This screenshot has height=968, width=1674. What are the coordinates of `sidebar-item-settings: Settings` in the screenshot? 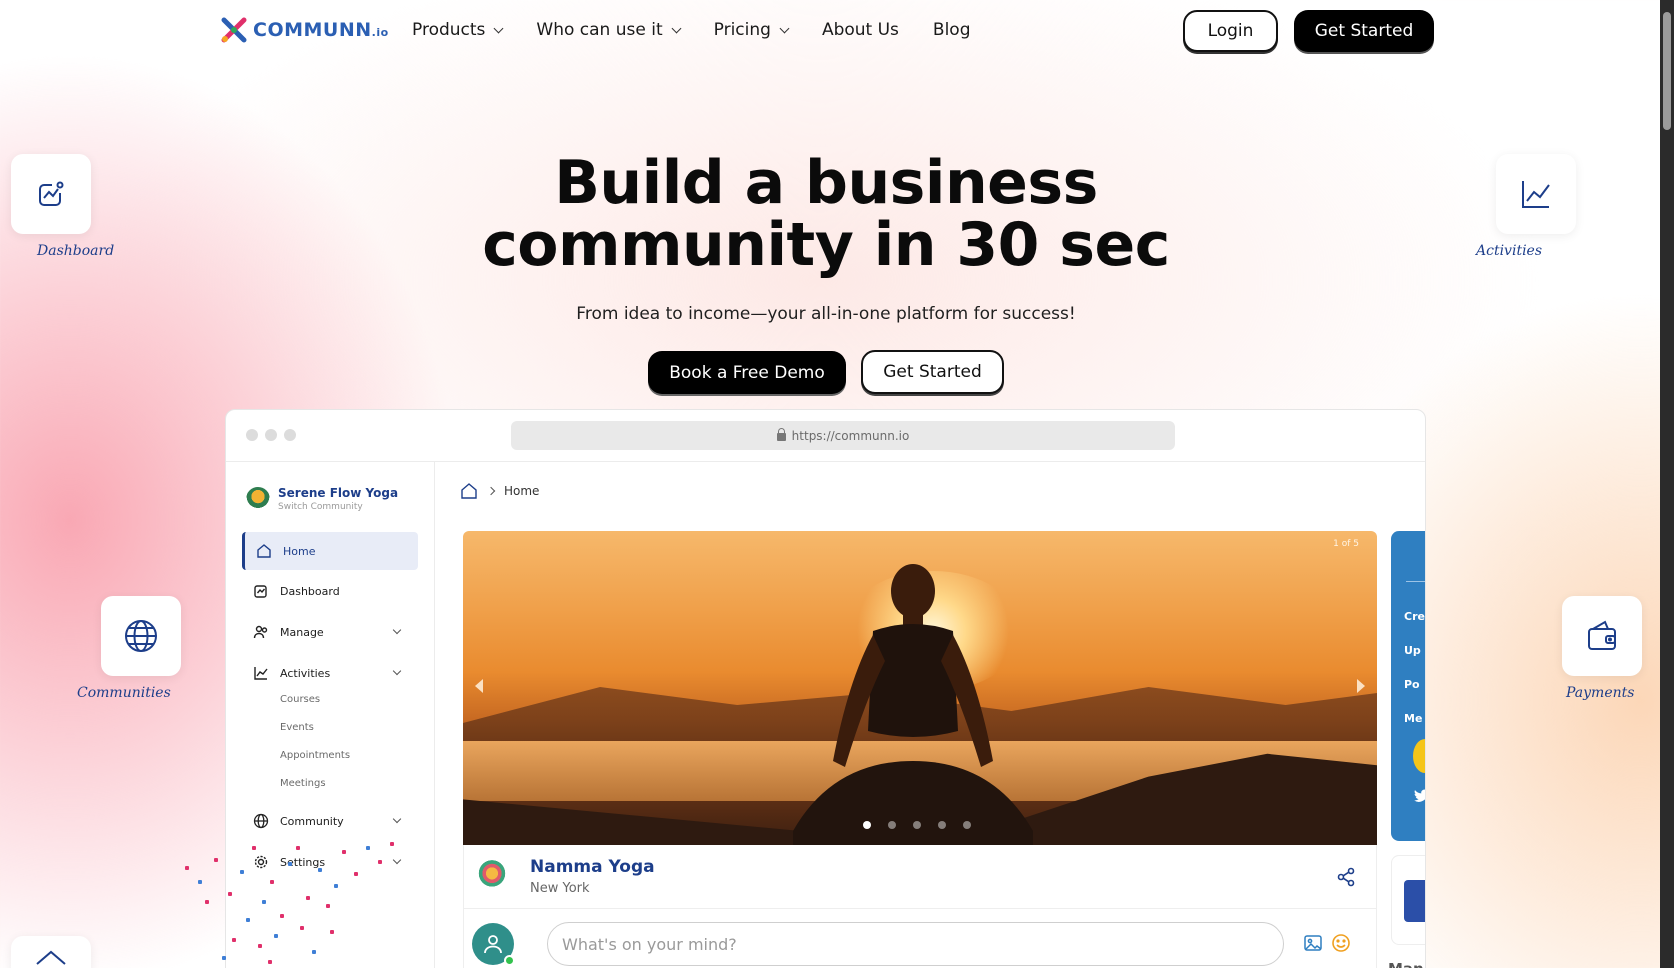 It's located at (330, 862).